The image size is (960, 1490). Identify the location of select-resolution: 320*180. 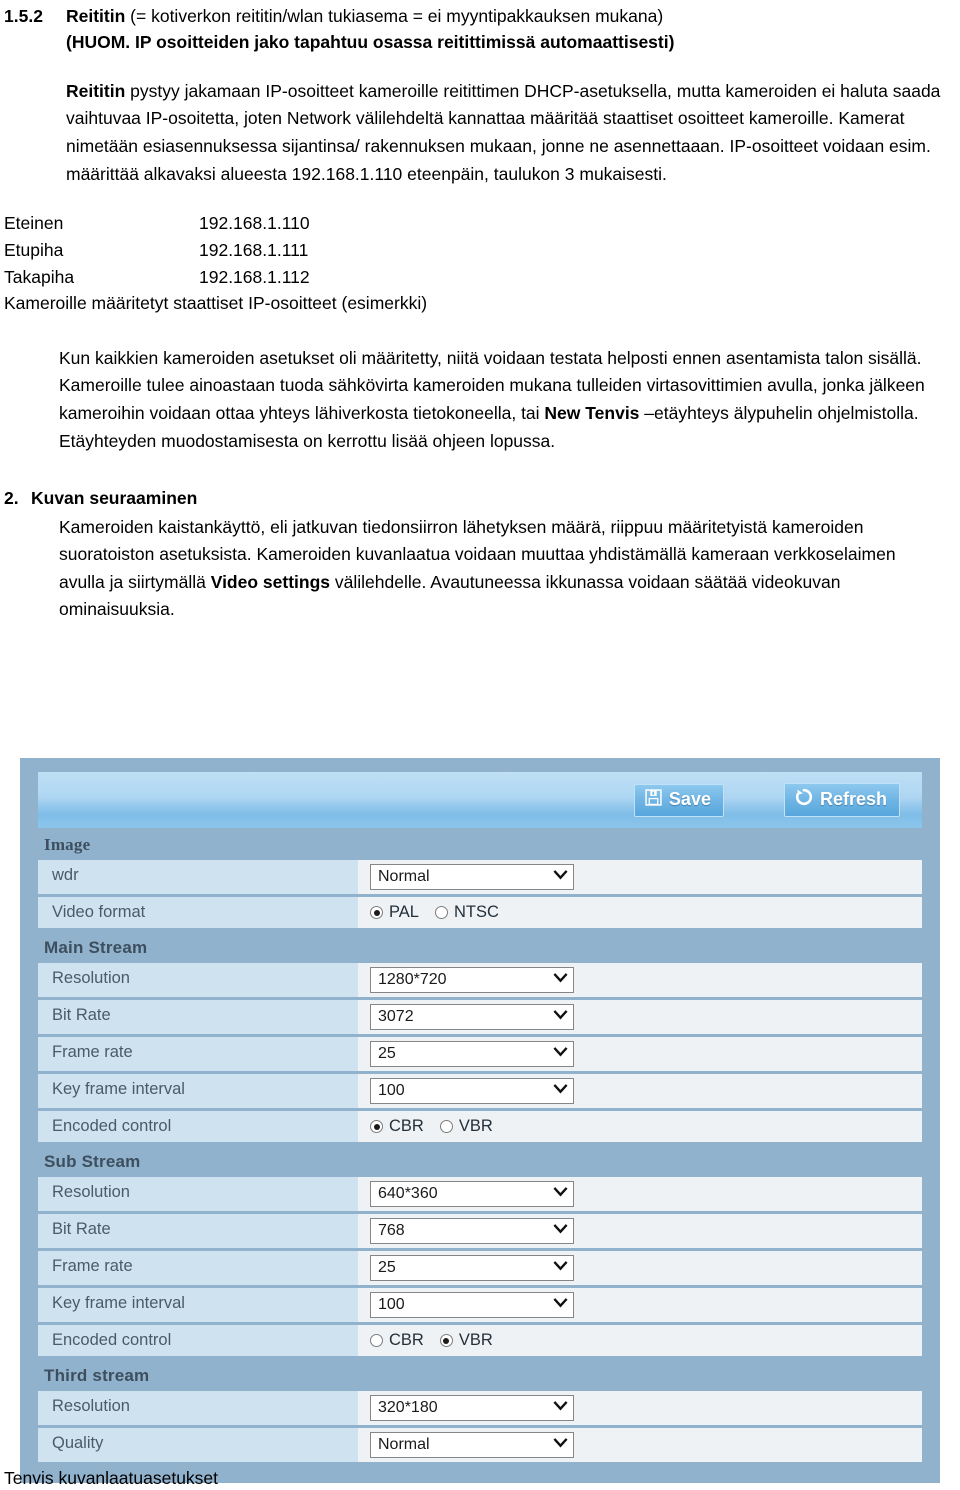
(472, 1408).